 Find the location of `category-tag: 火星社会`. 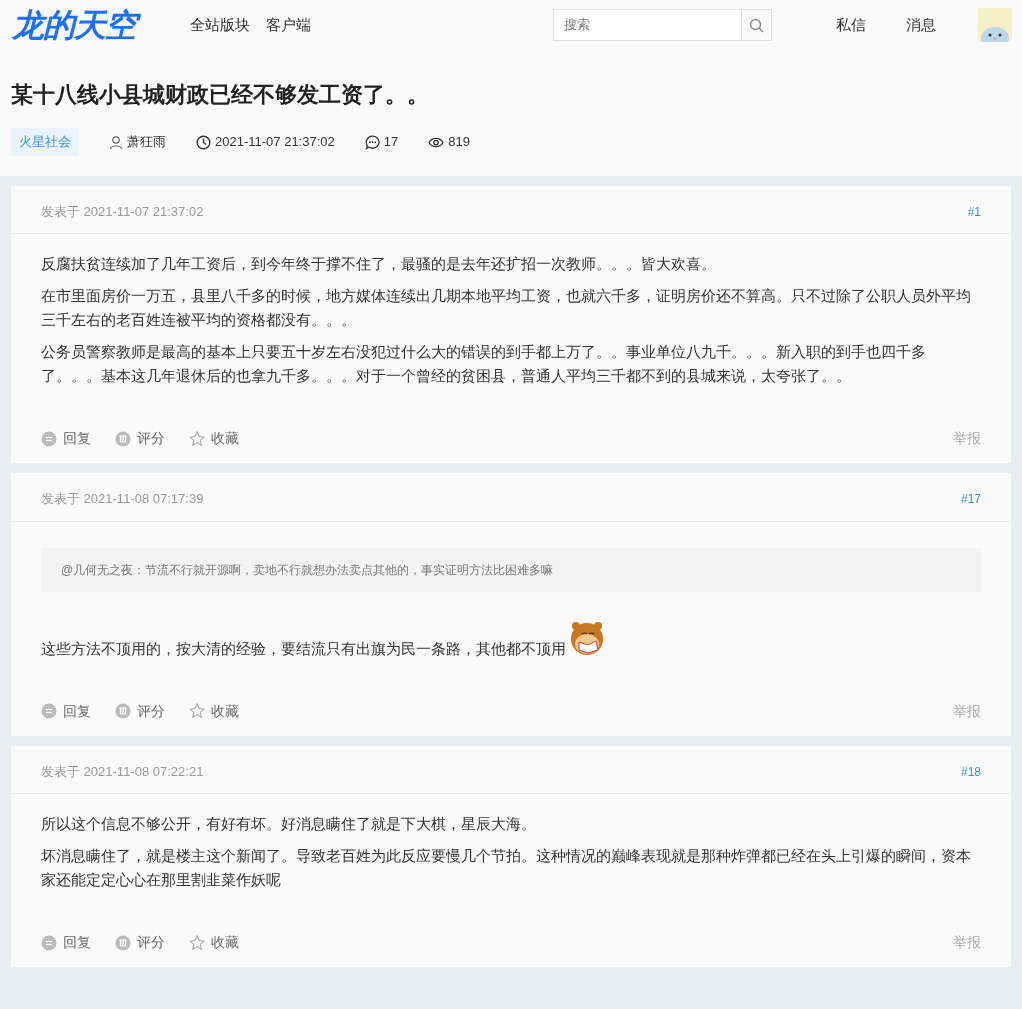

category-tag: 火星社会 is located at coordinates (45, 142).